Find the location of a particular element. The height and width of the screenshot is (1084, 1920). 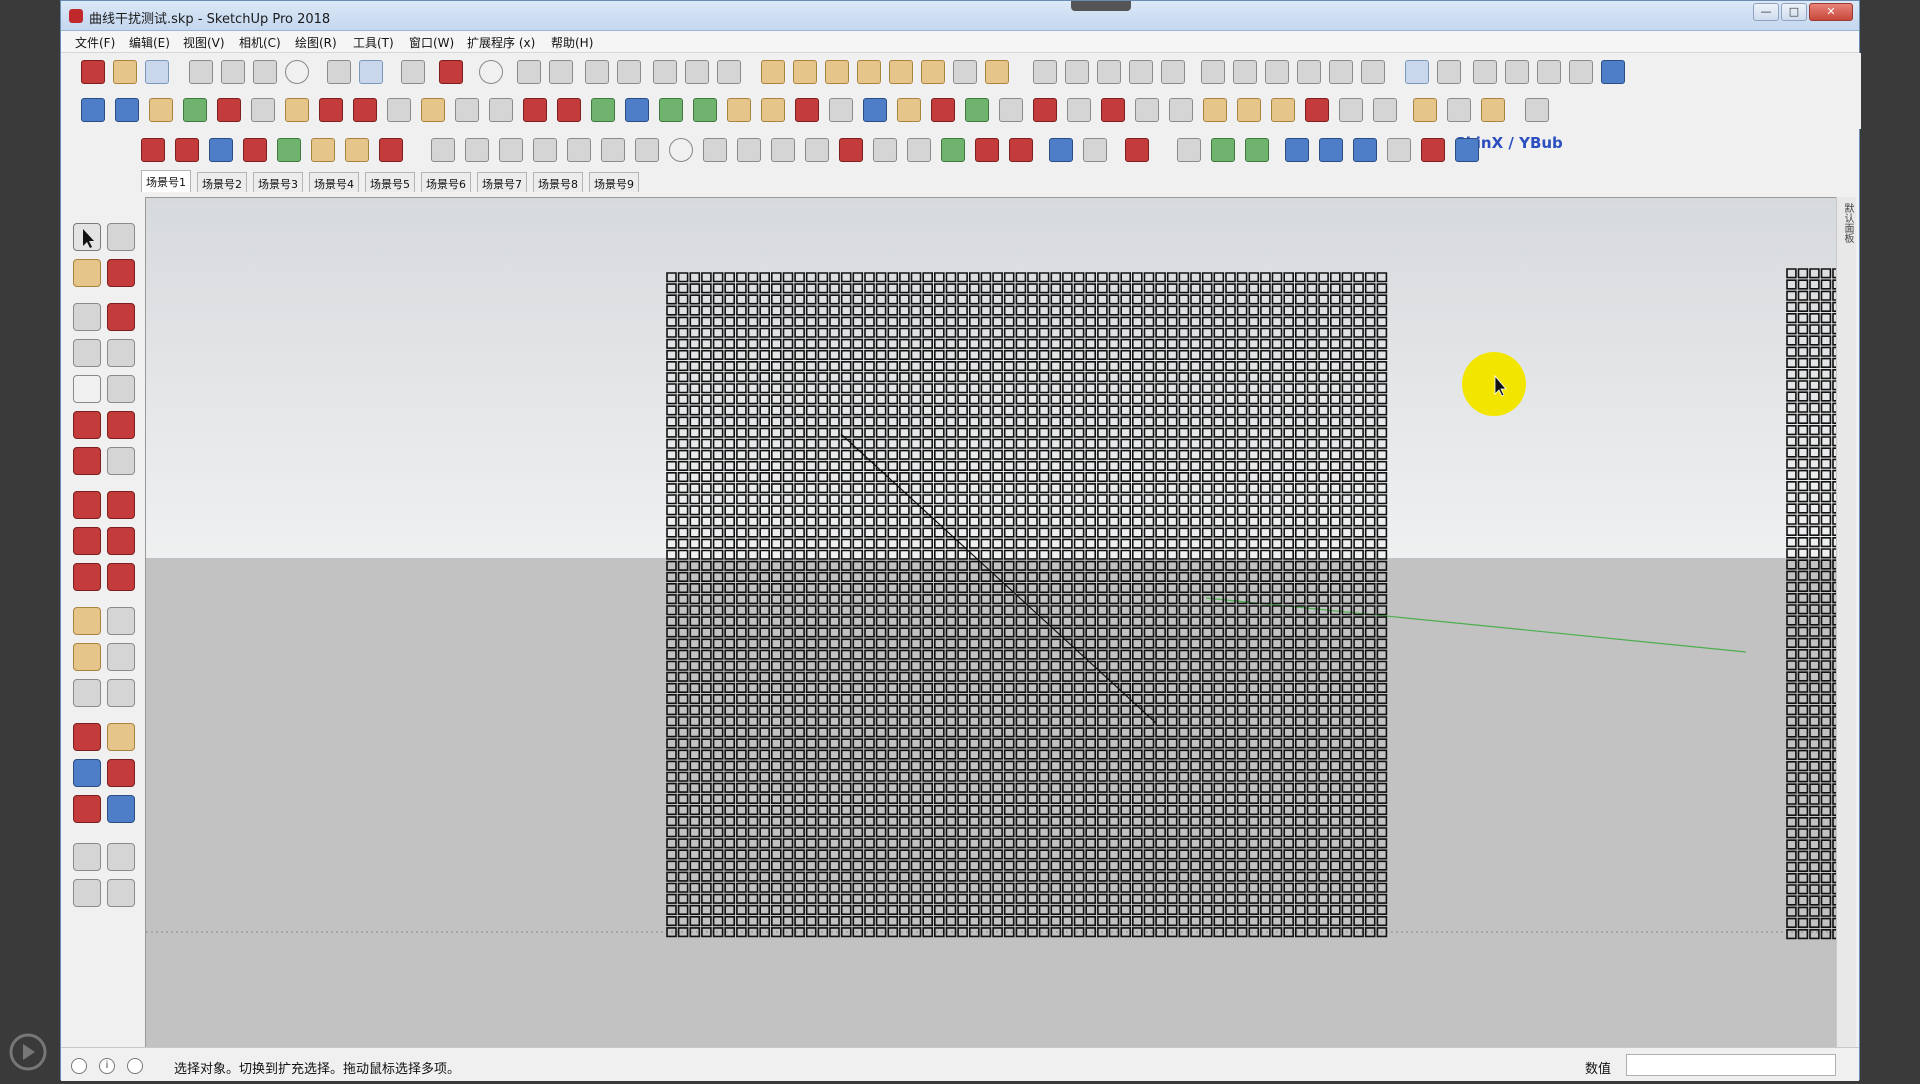

curve-3-icon is located at coordinates (511, 150).